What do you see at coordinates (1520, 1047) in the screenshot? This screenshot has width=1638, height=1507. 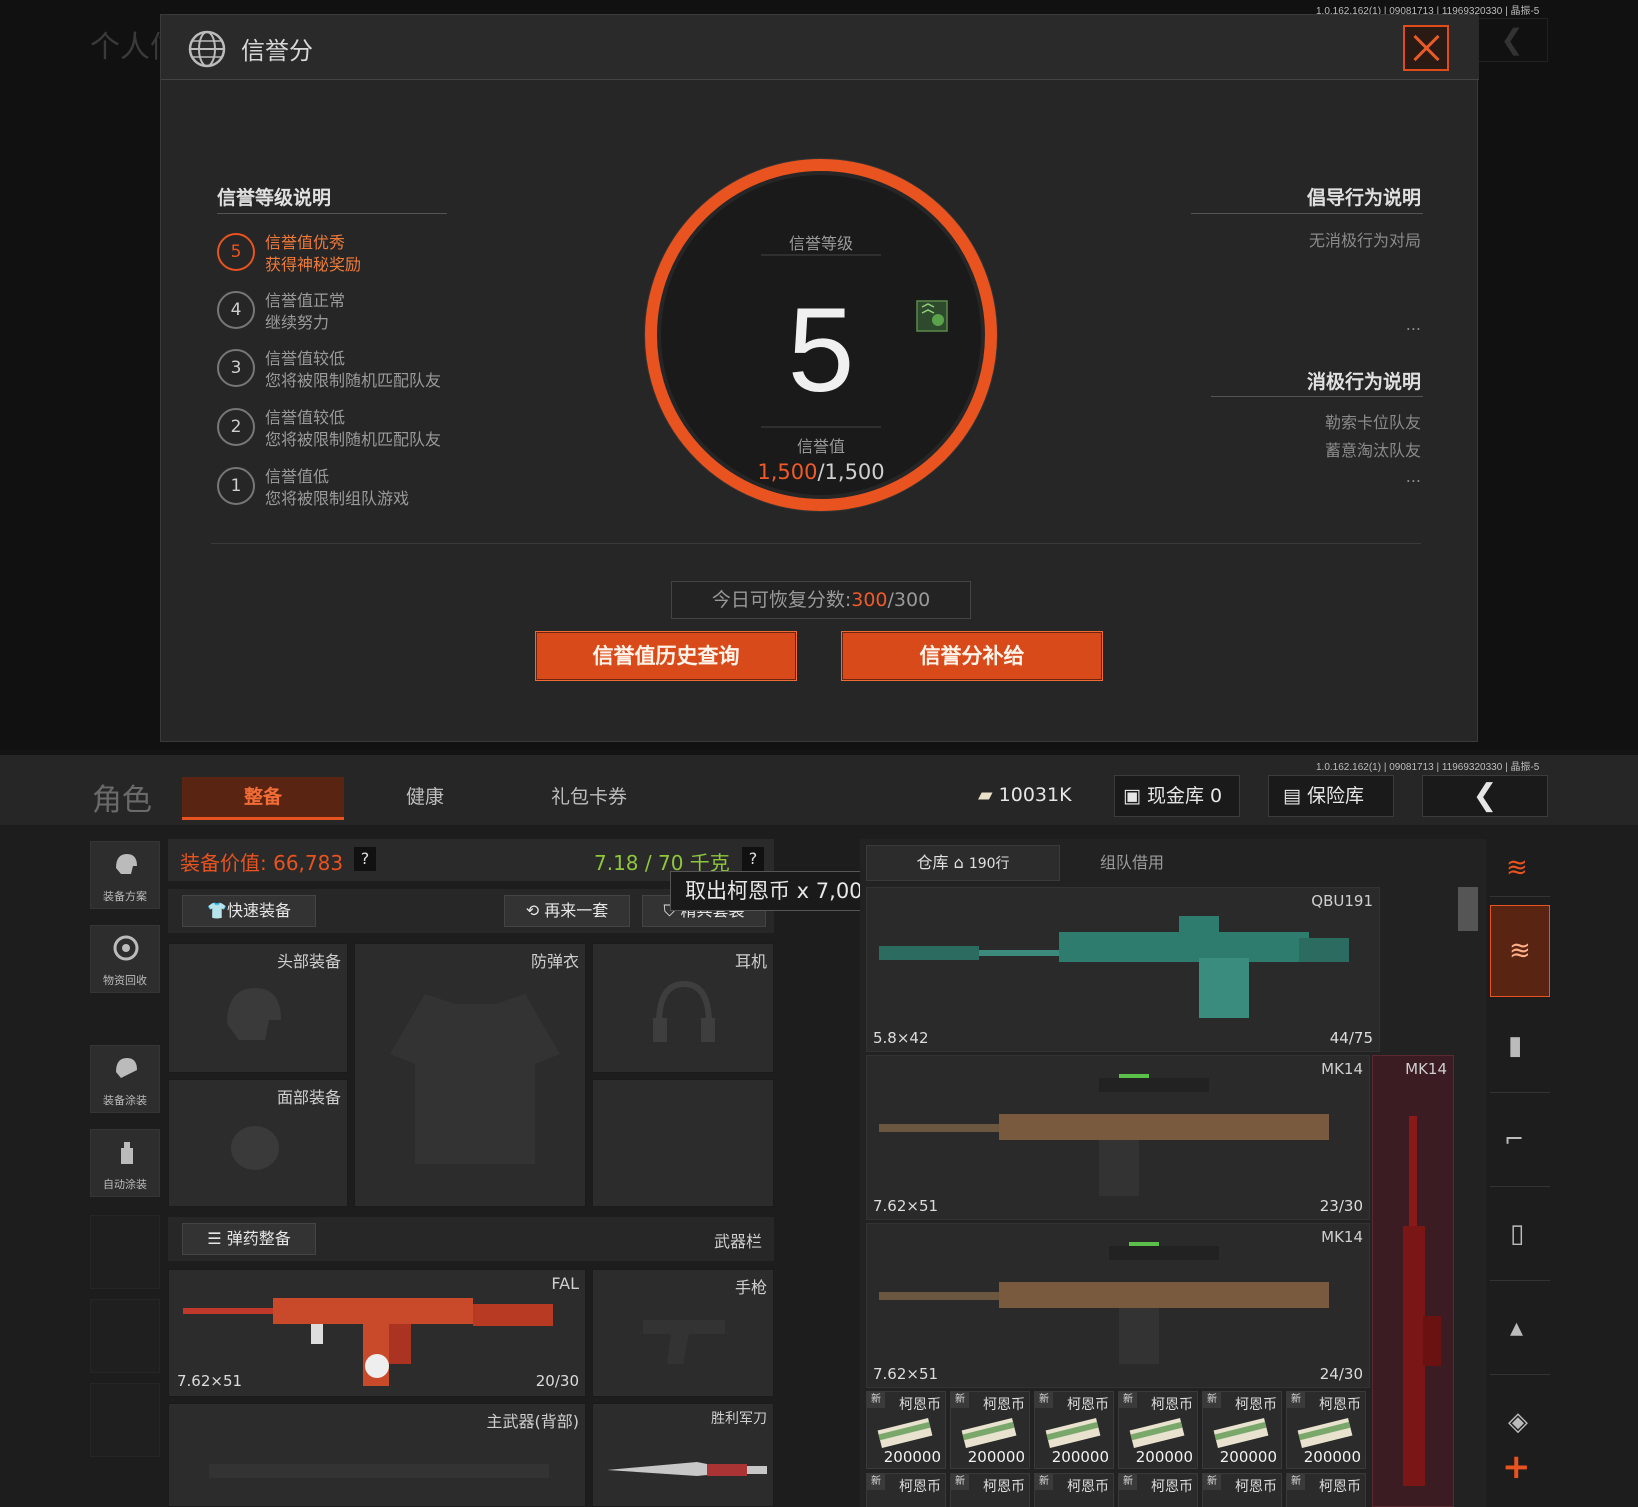 I see `filter-armor-button: ▮` at bounding box center [1520, 1047].